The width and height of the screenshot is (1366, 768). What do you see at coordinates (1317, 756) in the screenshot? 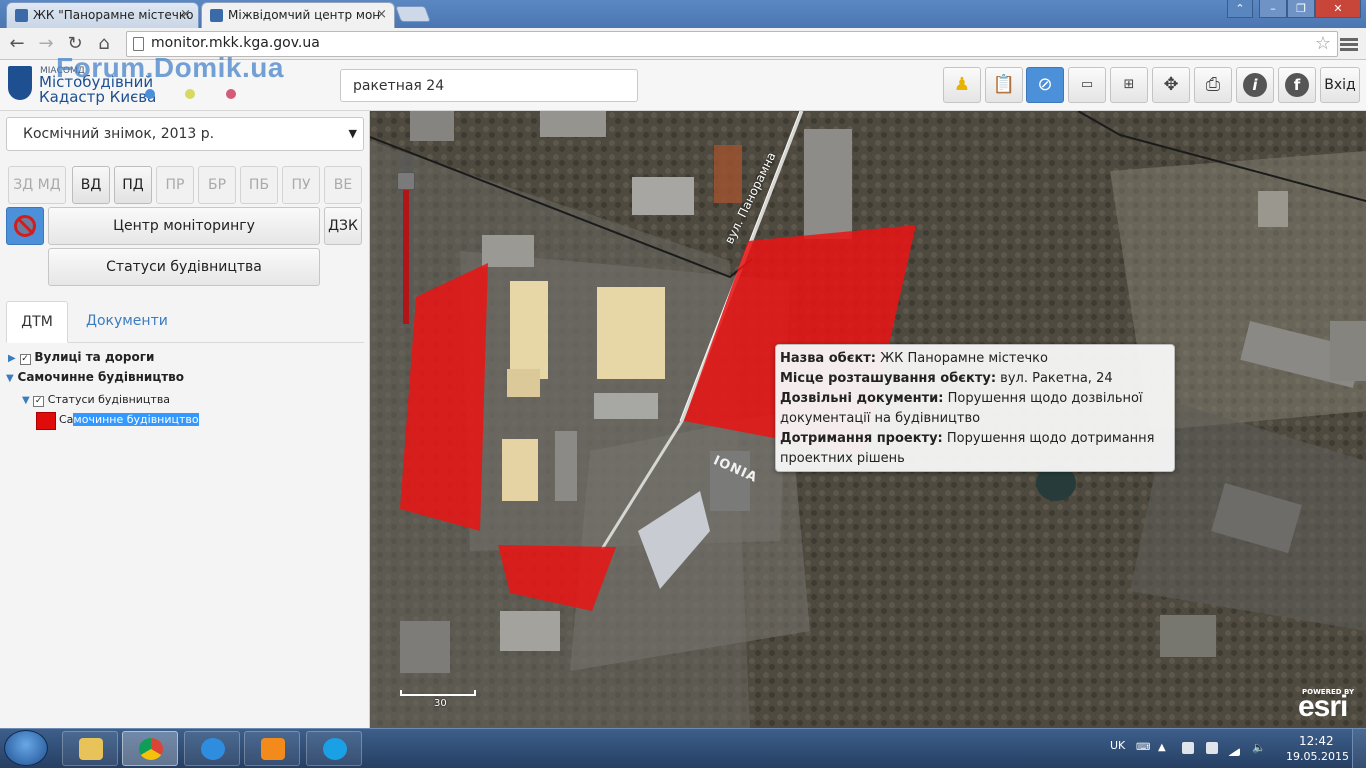
I see `clock-date: 19.05.2015` at bounding box center [1317, 756].